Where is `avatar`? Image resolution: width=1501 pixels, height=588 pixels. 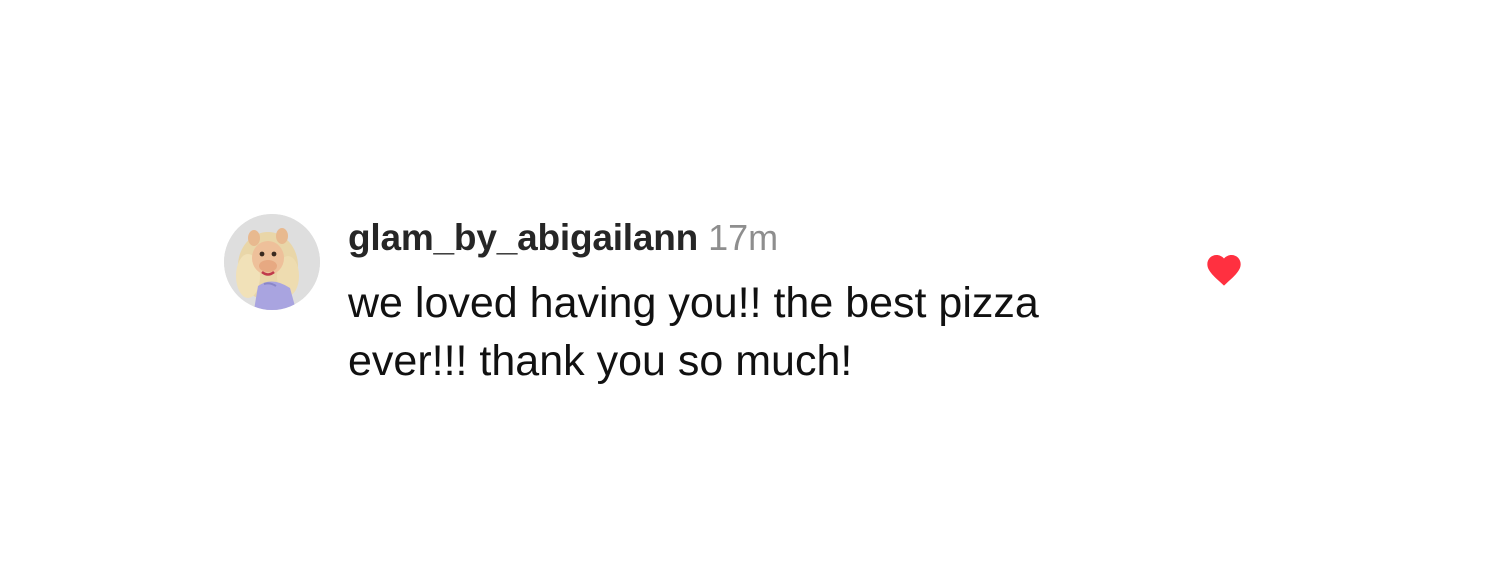
avatar is located at coordinates (272, 262).